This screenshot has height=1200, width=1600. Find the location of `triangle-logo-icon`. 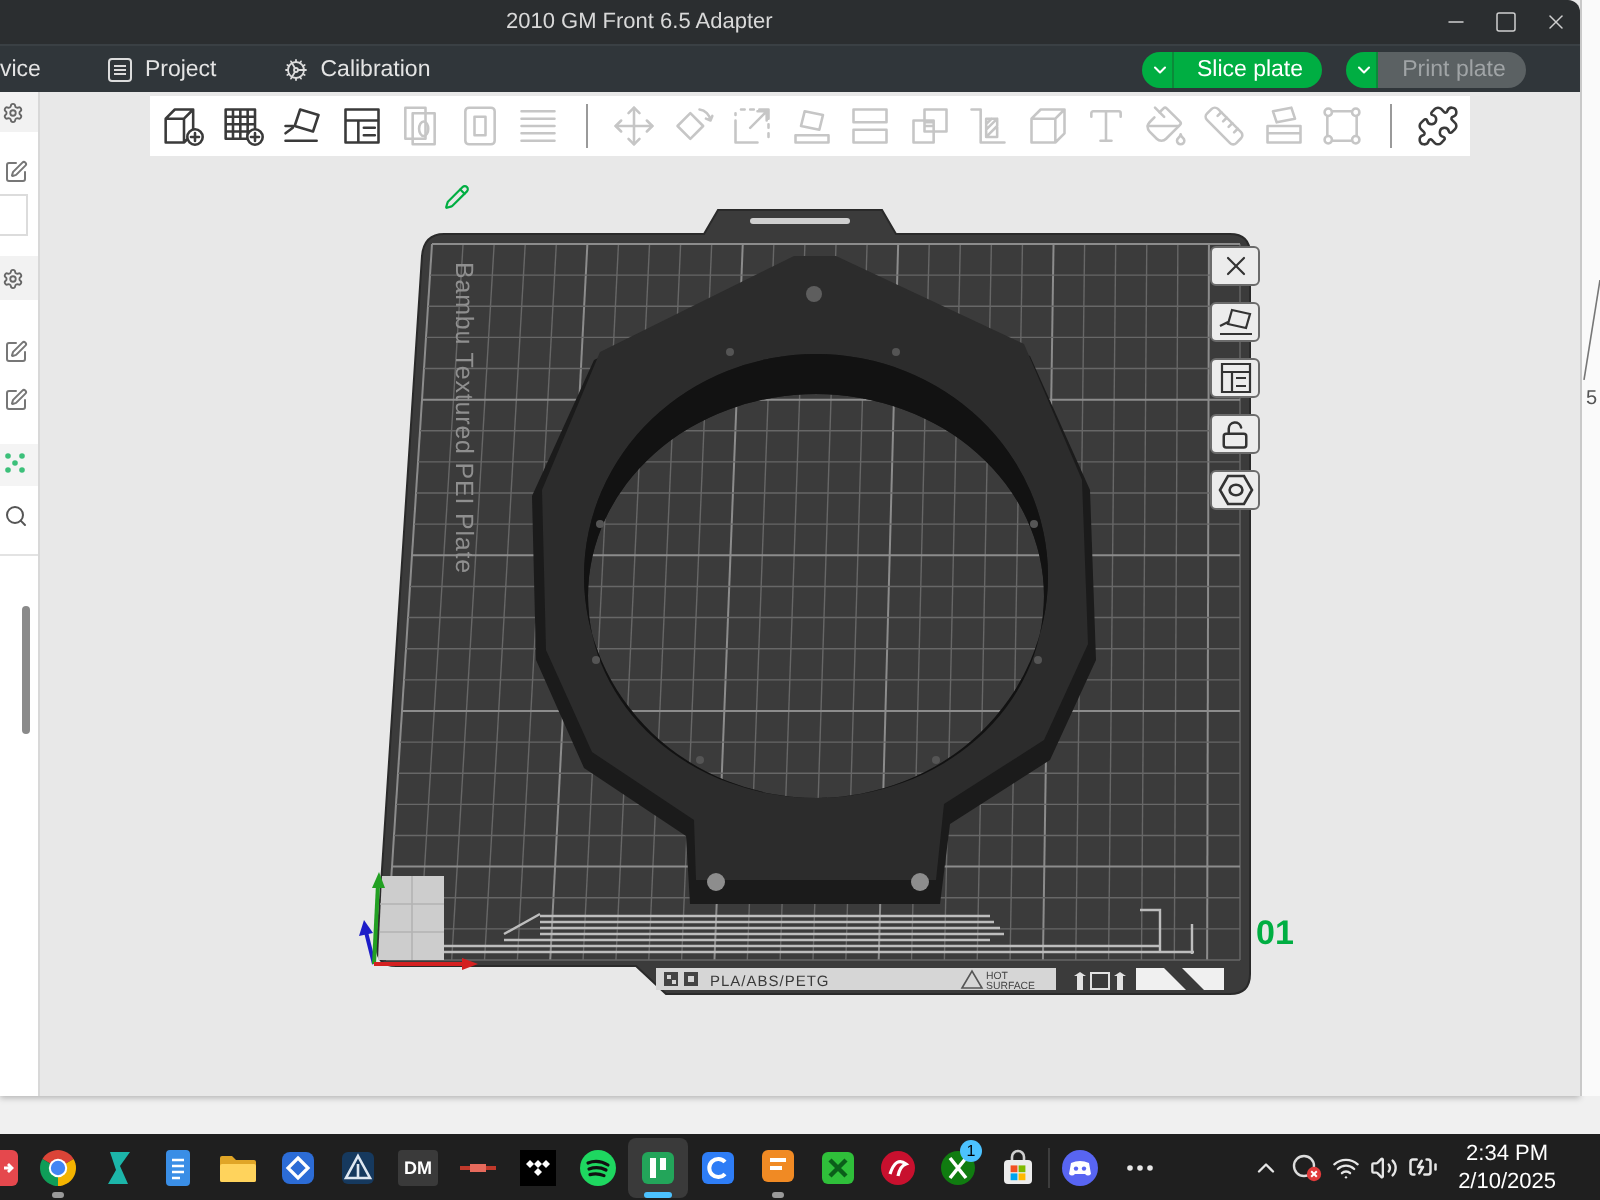

triangle-logo-icon is located at coordinates (358, 1167).